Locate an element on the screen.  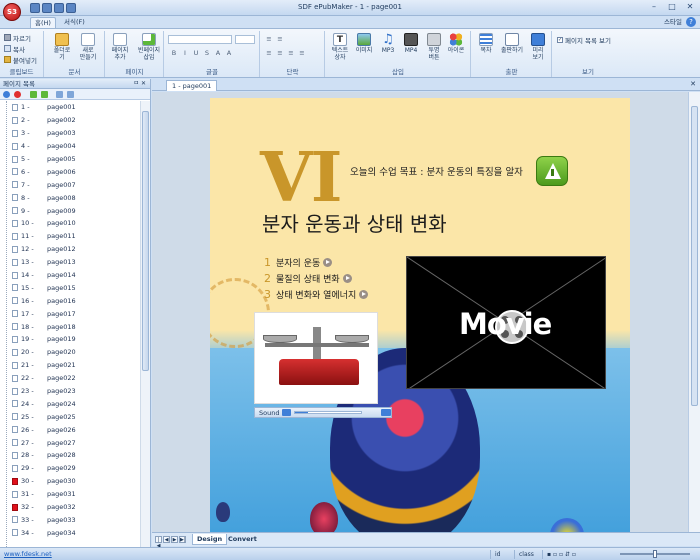
zoom-handle is located at coordinates (655, 554).